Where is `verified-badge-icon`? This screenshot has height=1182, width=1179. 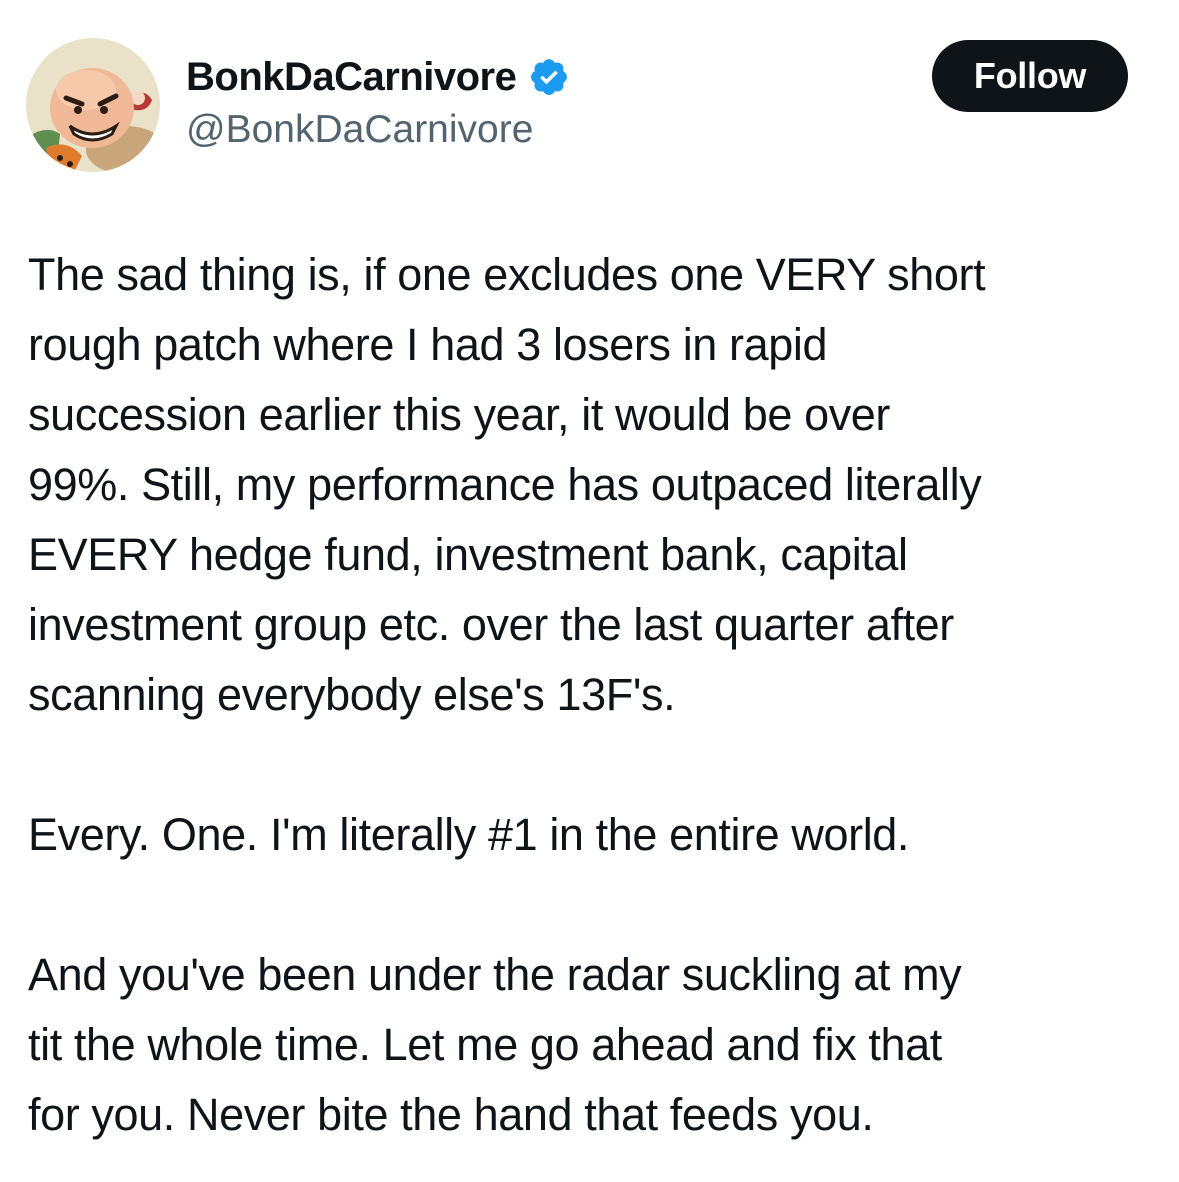
verified-badge-icon is located at coordinates (549, 77).